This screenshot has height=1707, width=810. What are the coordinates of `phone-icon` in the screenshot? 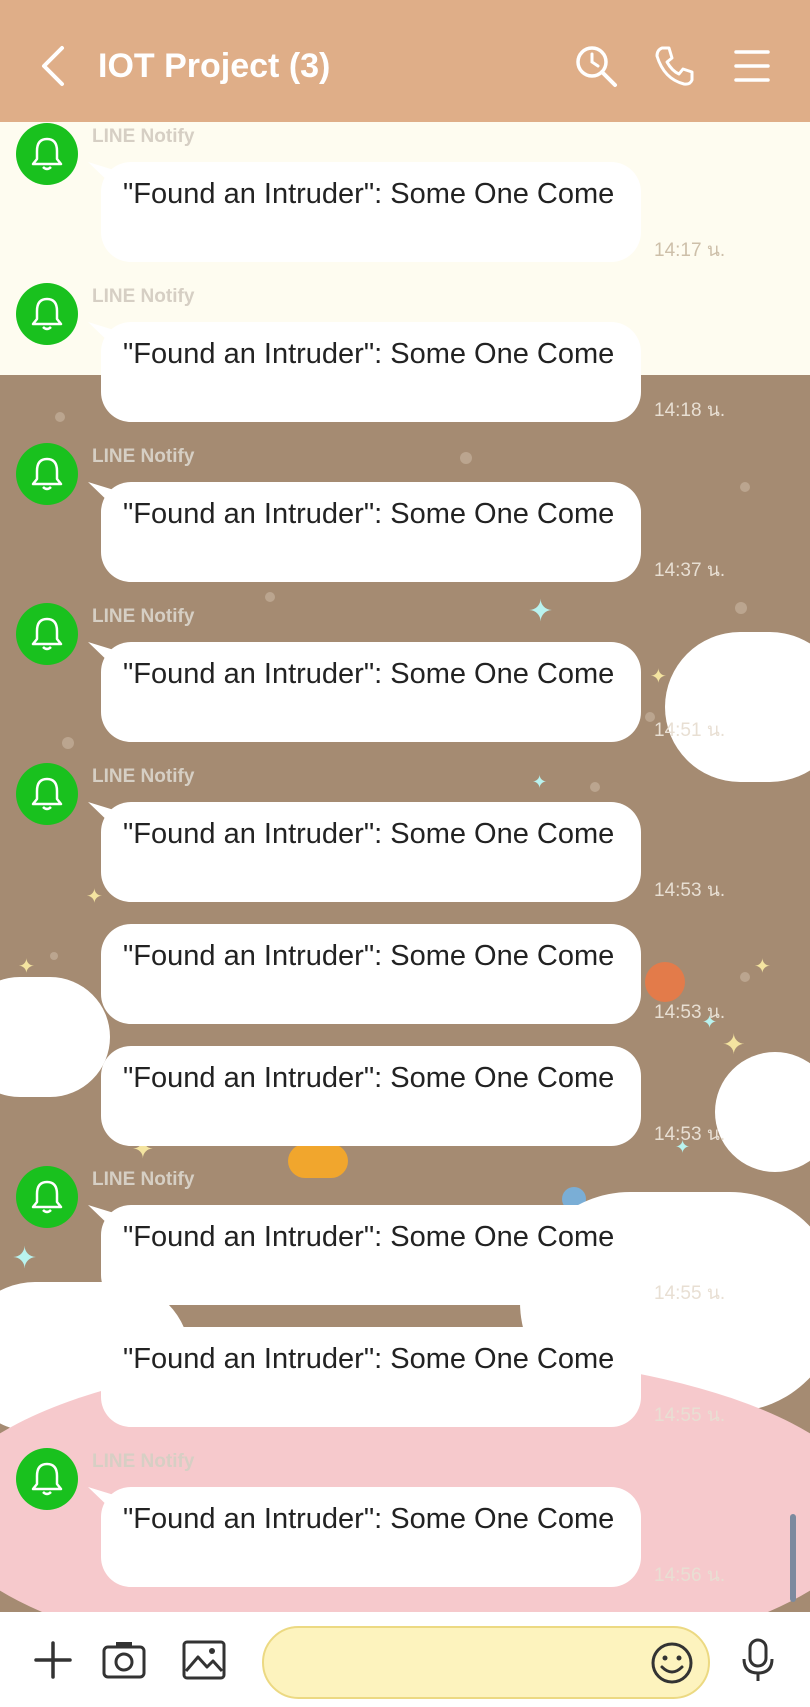 It's located at (674, 66).